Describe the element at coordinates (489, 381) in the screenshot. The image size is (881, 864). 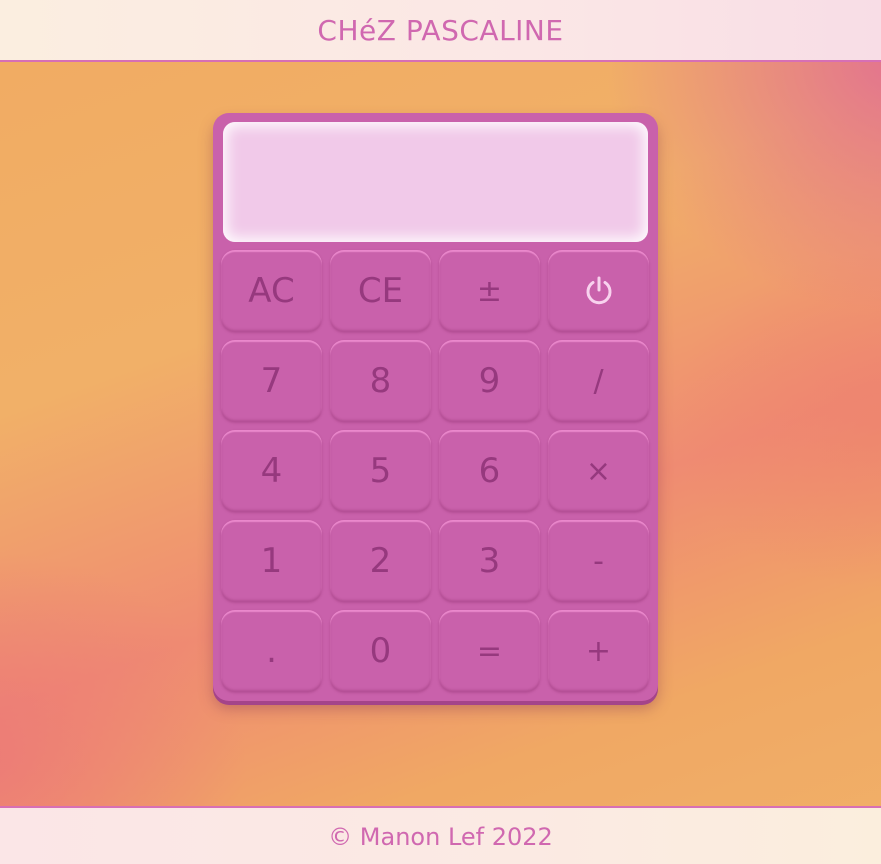
I see `digit-9-button: 9` at that location.